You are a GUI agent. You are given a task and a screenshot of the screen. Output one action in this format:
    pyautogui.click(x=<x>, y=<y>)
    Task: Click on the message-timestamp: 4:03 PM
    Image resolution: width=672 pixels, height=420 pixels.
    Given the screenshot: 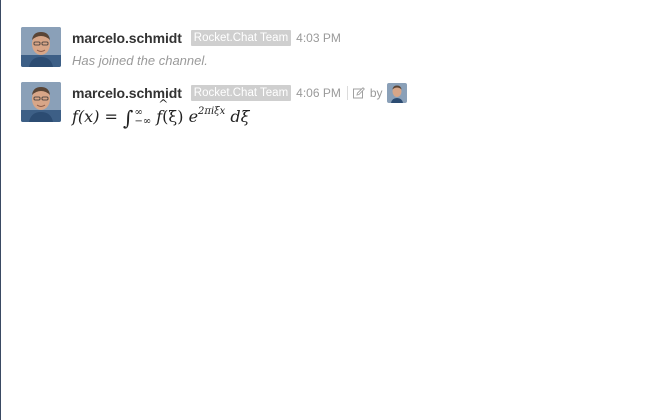 What is the action you would take?
    pyautogui.click(x=318, y=38)
    